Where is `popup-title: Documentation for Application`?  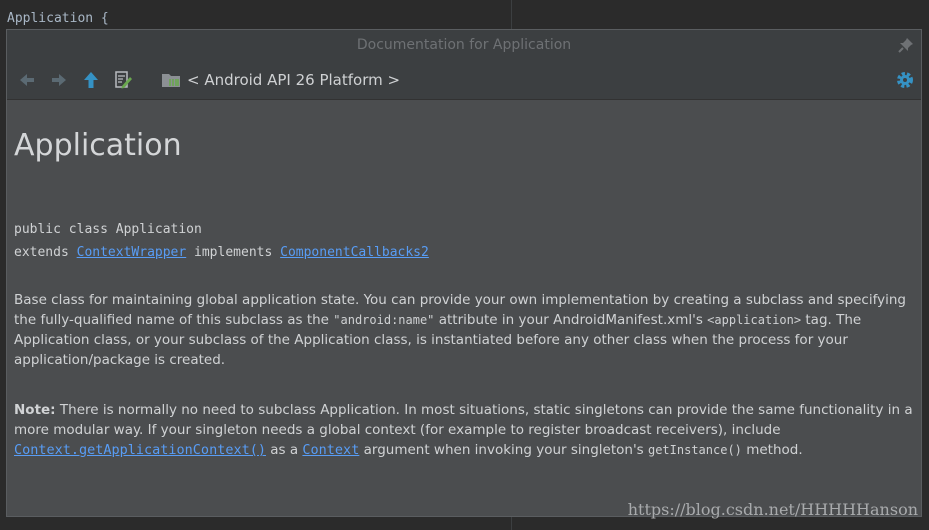
popup-title: Documentation for Application is located at coordinates (464, 45).